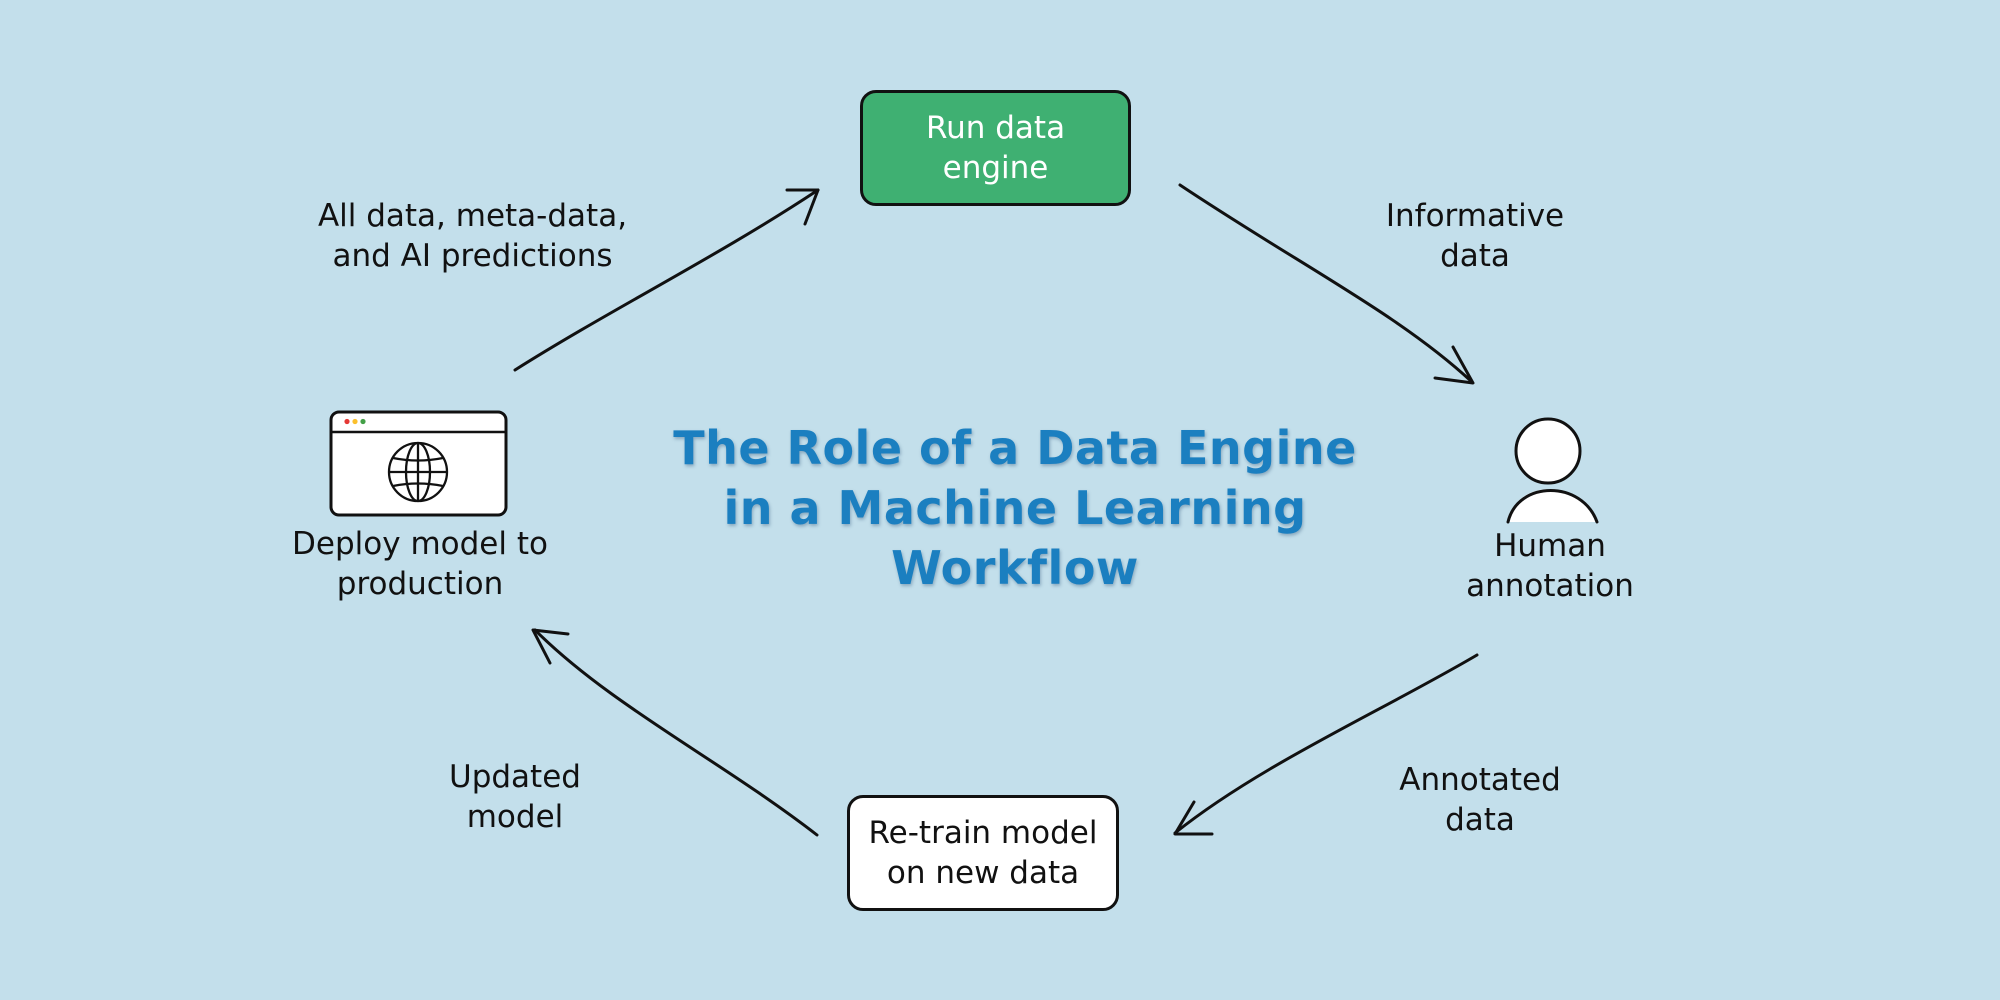 The width and height of the screenshot is (2000, 1000). I want to click on node-run-data-engine: Run data engine, so click(995, 148).